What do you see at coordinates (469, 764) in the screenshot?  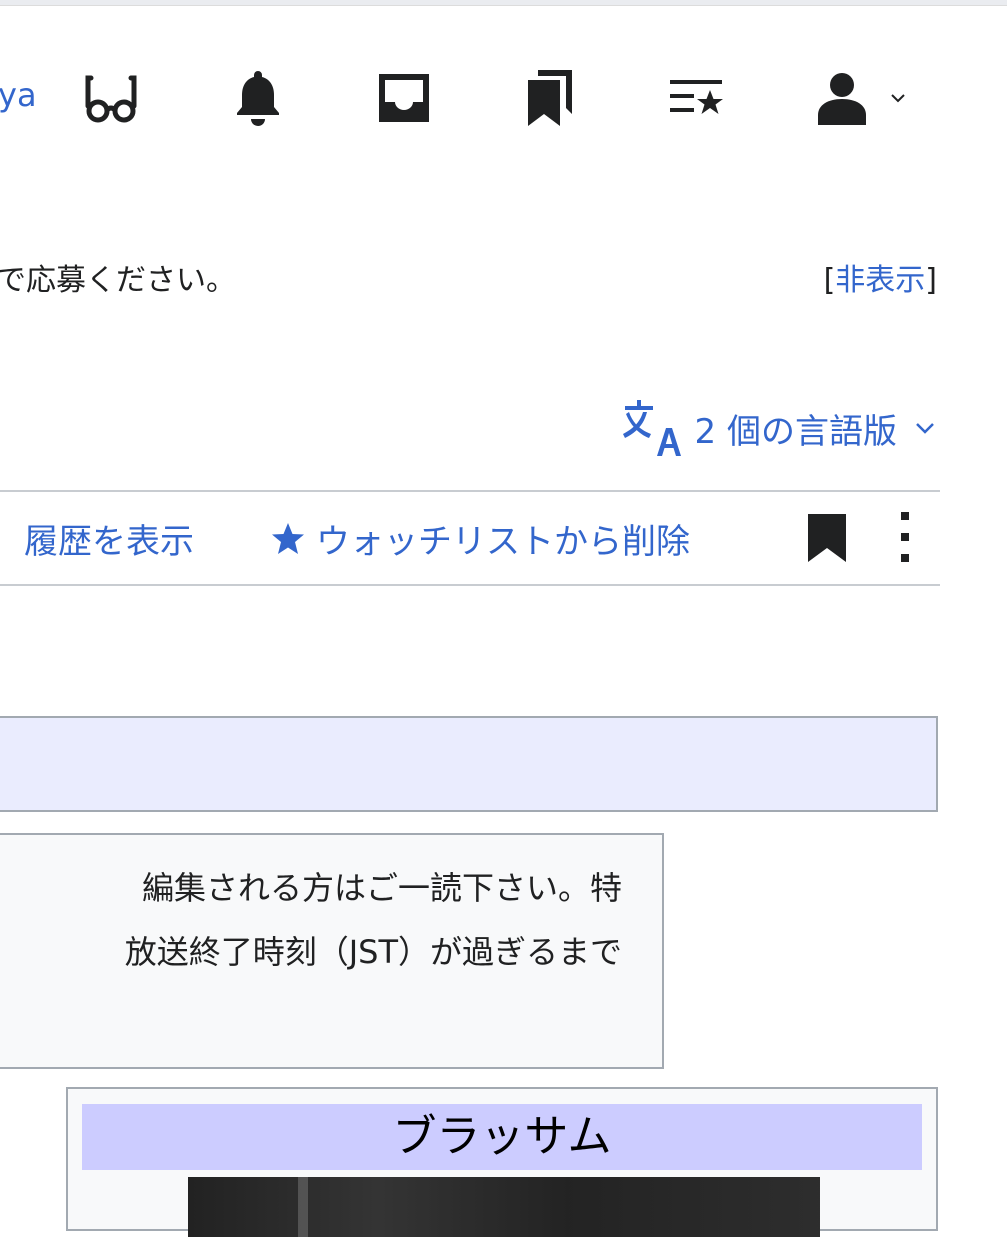 I see `banner-box` at bounding box center [469, 764].